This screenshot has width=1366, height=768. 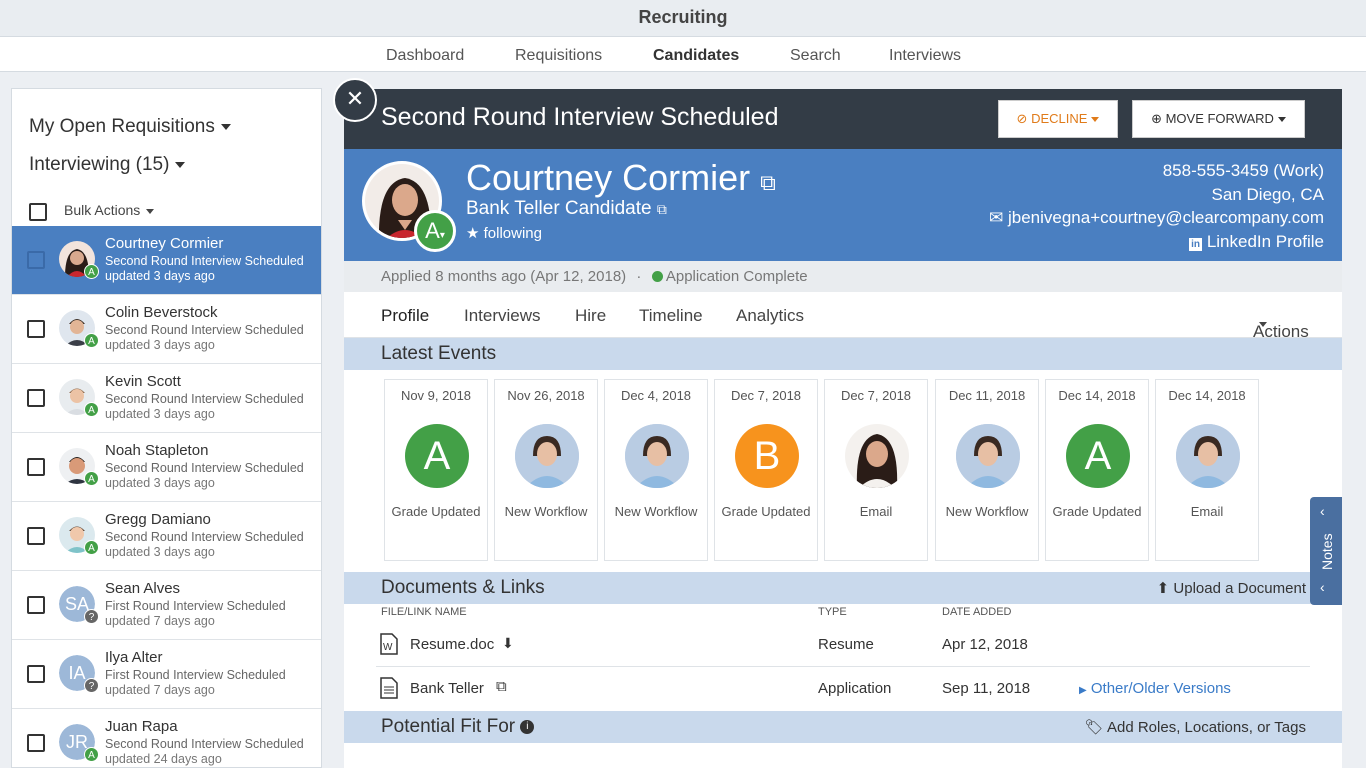 What do you see at coordinates (1218, 119) in the screenshot?
I see `move-forward-button: ⊕ MOVE FORWARD` at bounding box center [1218, 119].